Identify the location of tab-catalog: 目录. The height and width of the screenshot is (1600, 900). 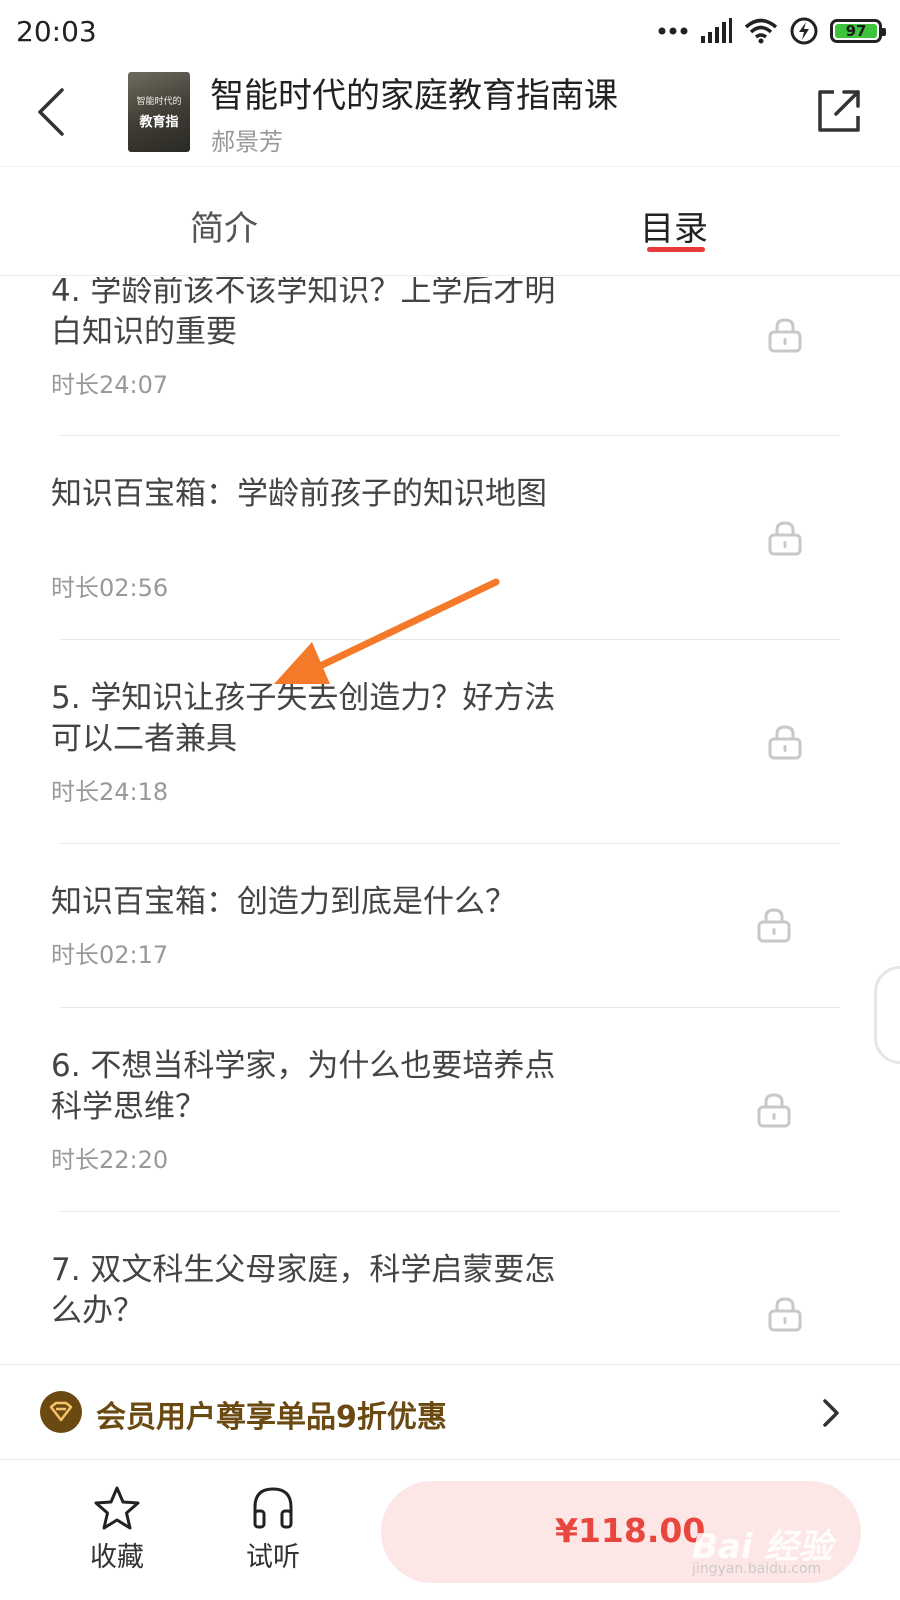
(674, 225).